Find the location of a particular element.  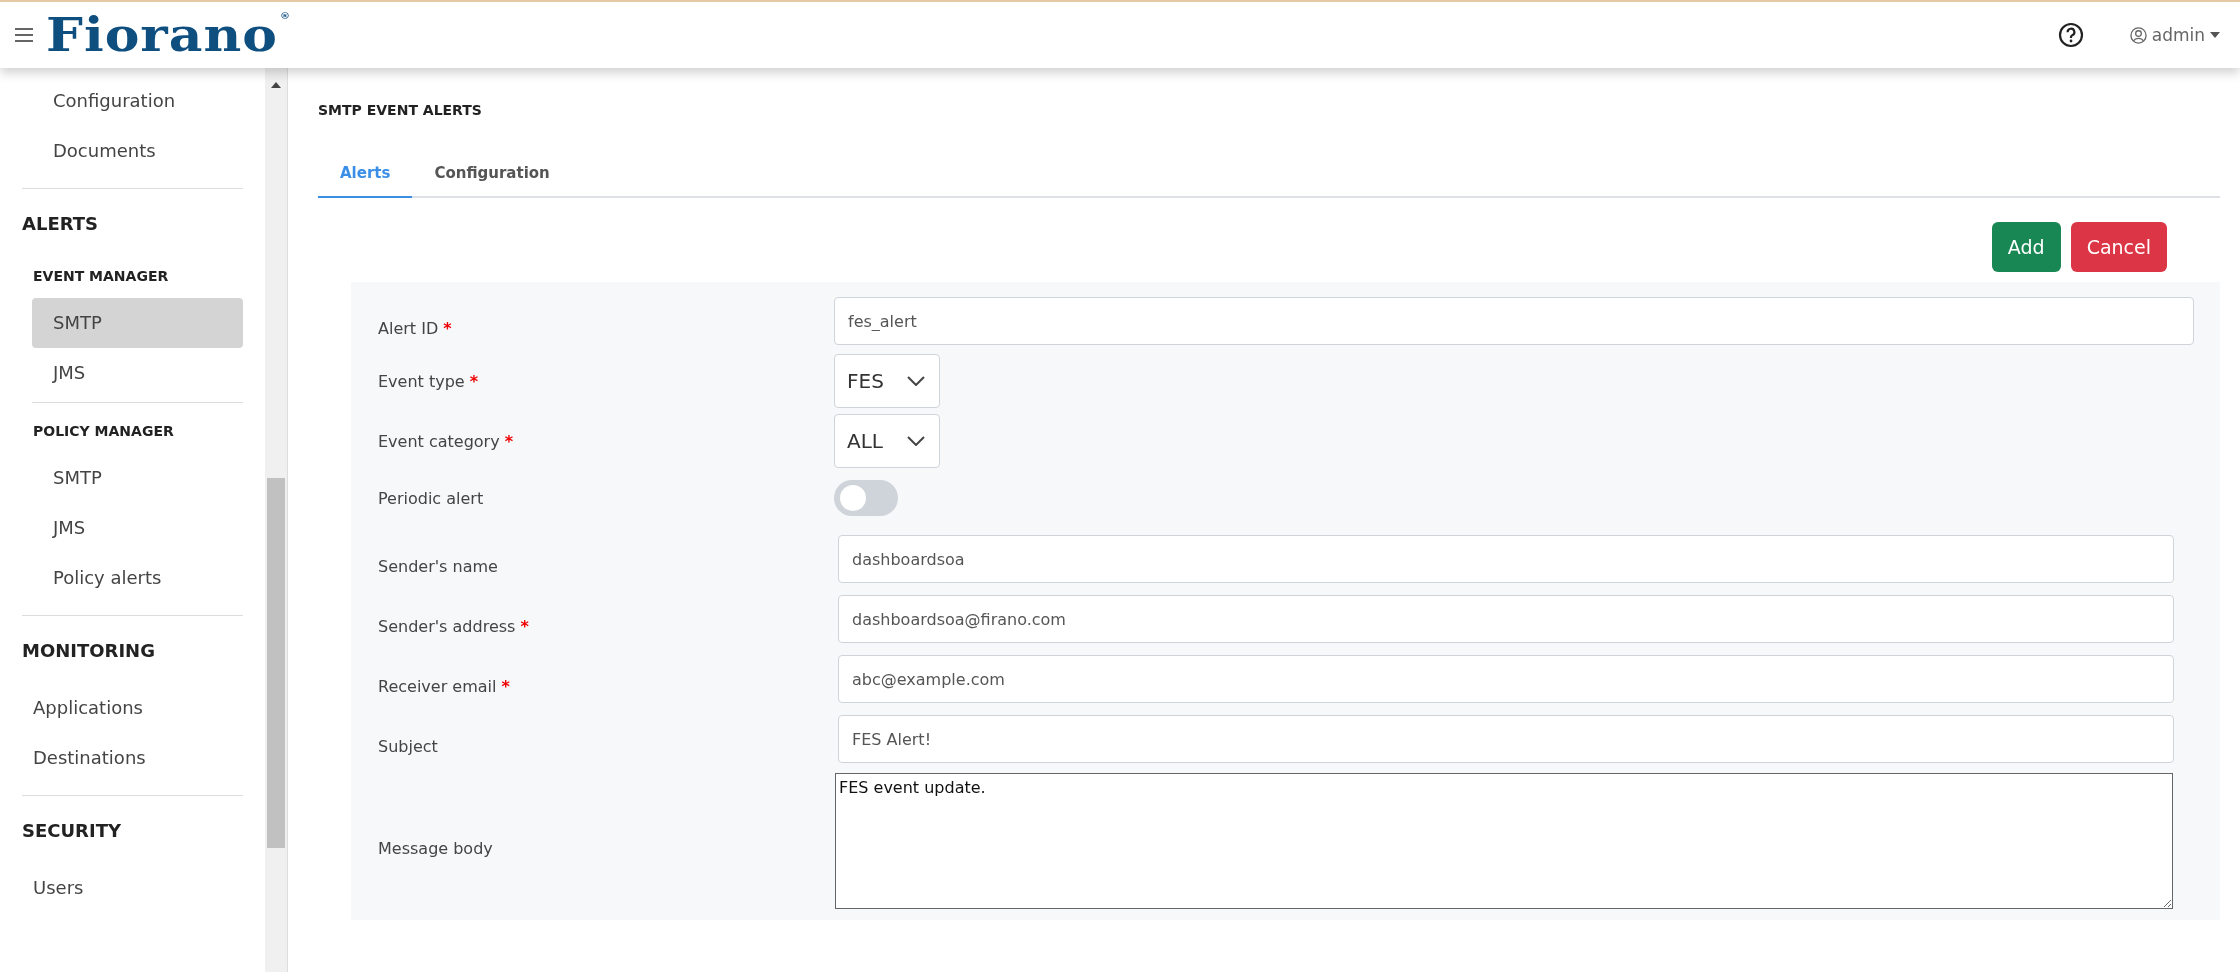

field-label: Event type is located at coordinates (421, 381).